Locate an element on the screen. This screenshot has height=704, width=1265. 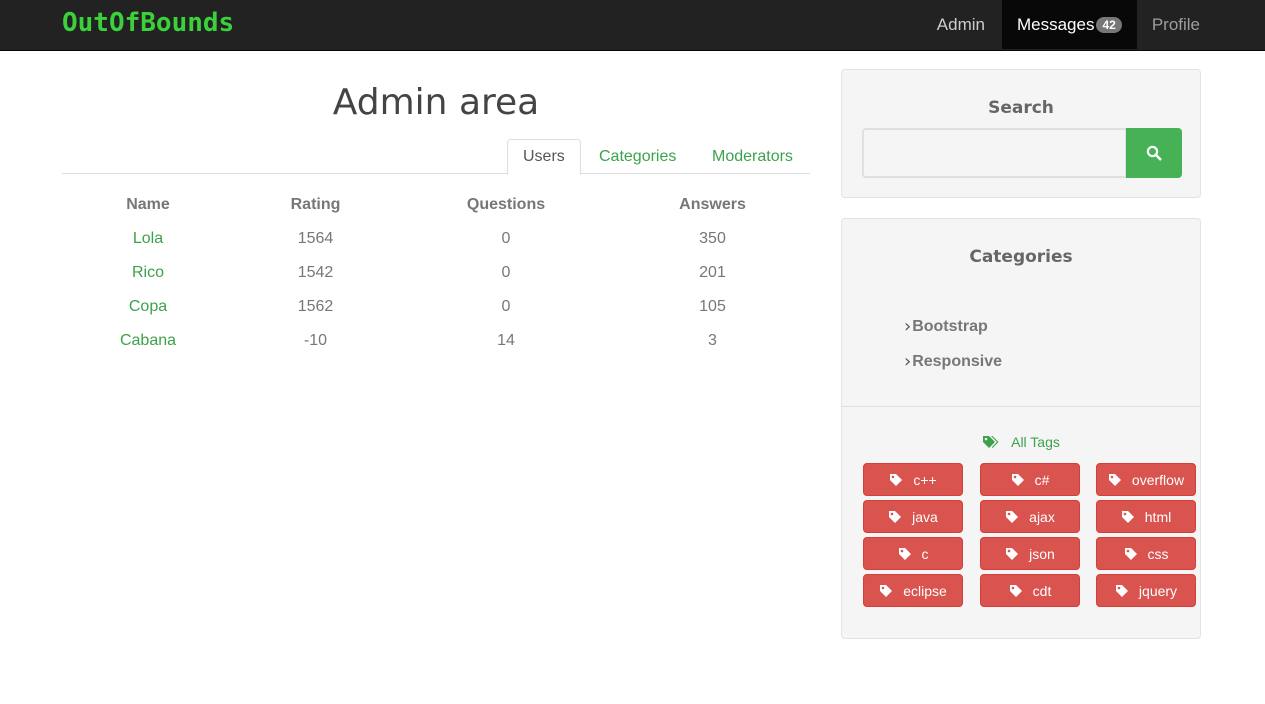
user-answers: 201 is located at coordinates (712, 272).